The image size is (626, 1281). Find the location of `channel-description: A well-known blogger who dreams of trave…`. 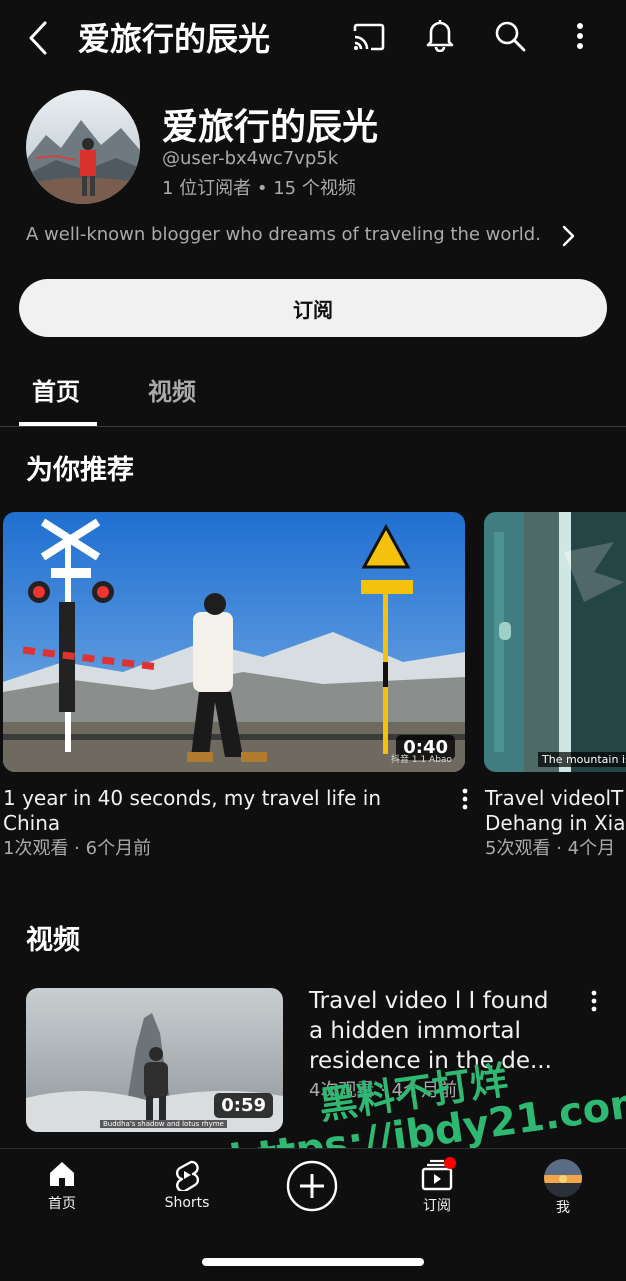

channel-description: A well-known blogger who dreams of trave… is located at coordinates (296, 234).